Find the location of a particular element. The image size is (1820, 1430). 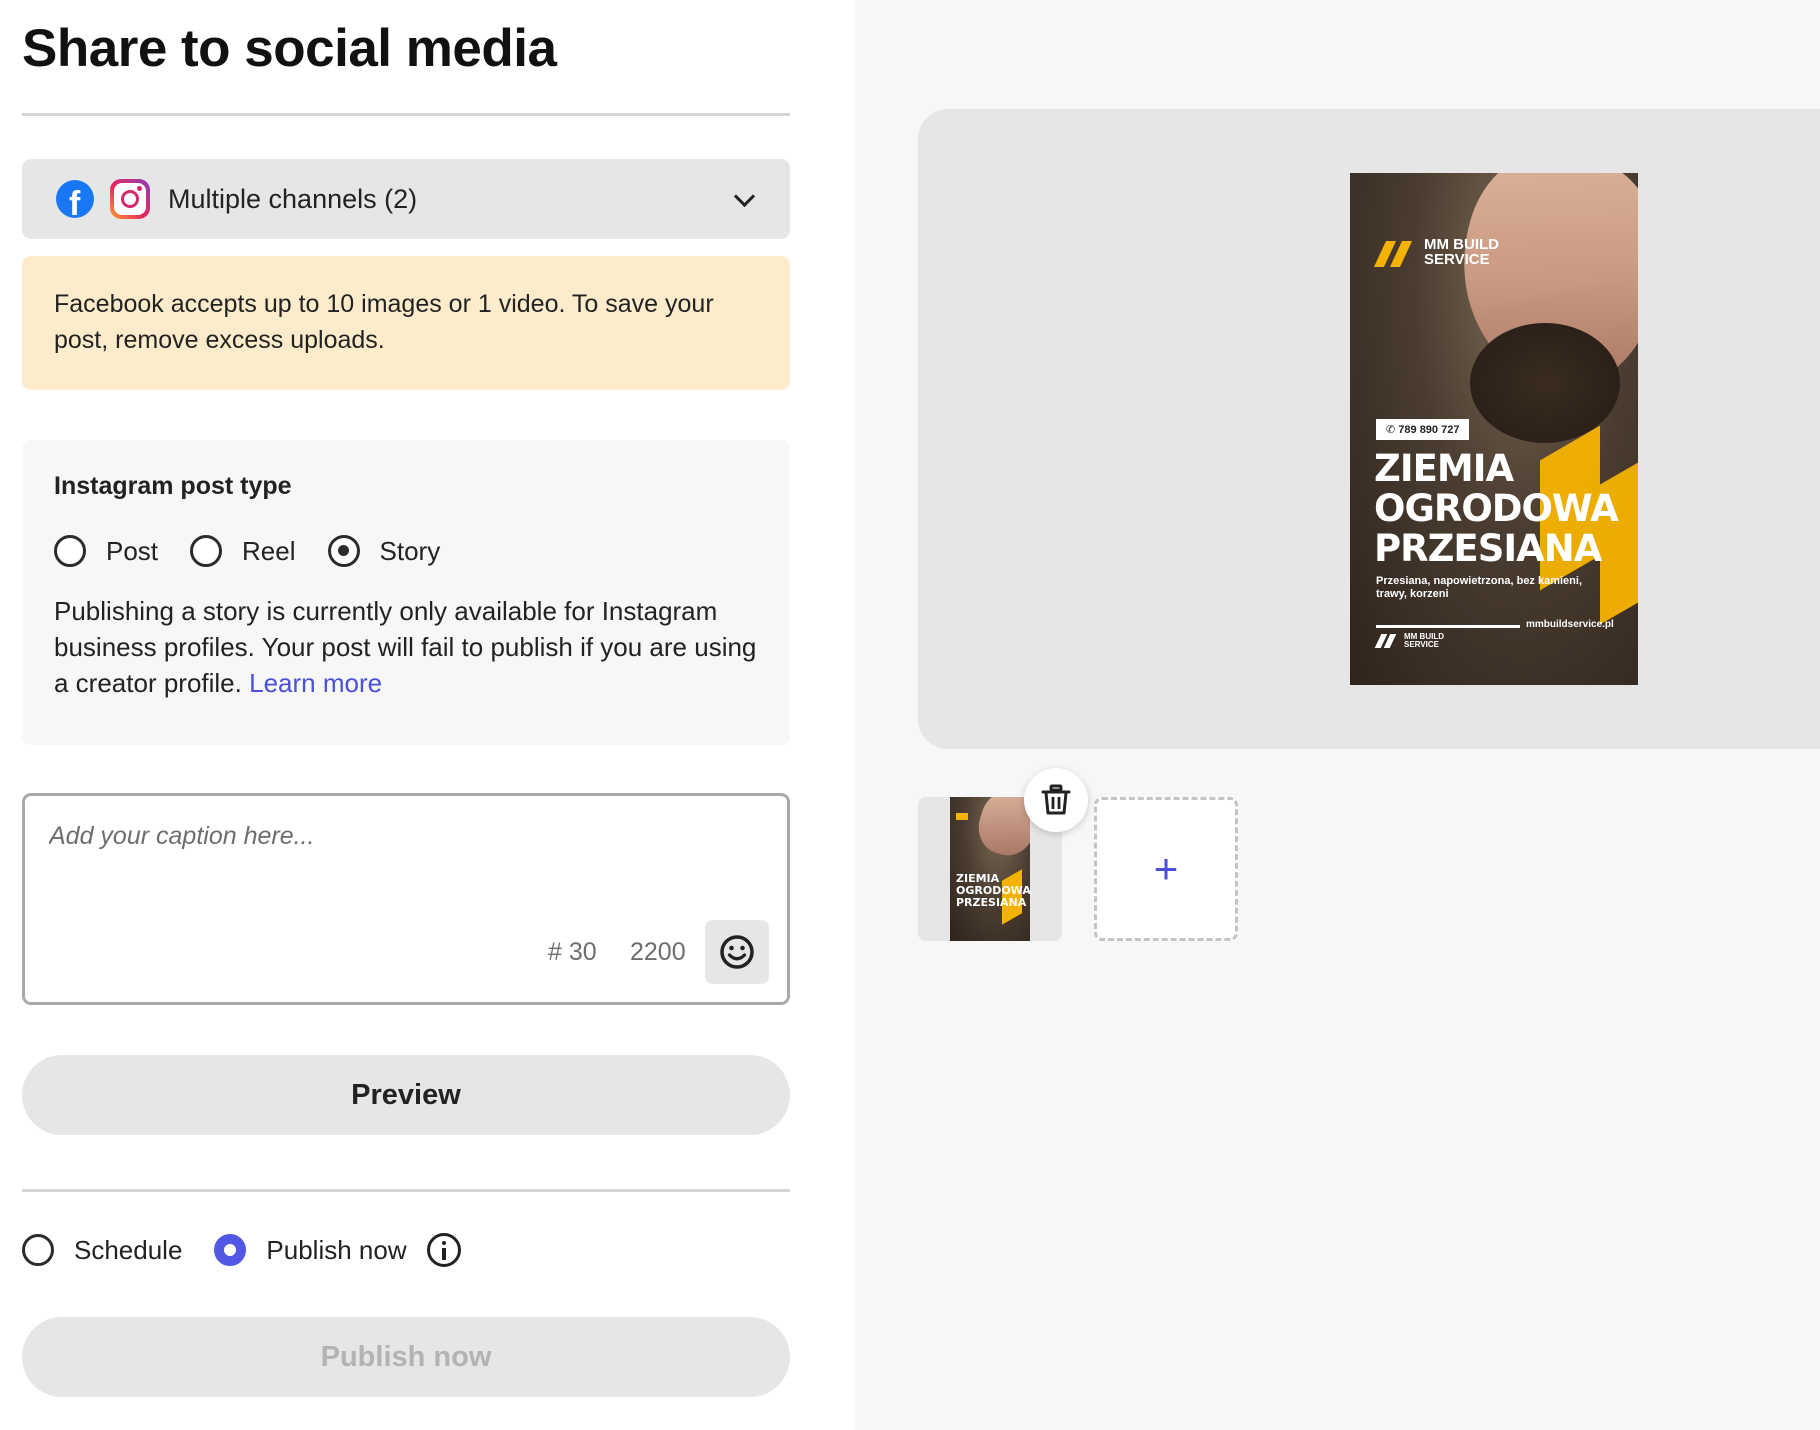

smiley-icon is located at coordinates (737, 952).